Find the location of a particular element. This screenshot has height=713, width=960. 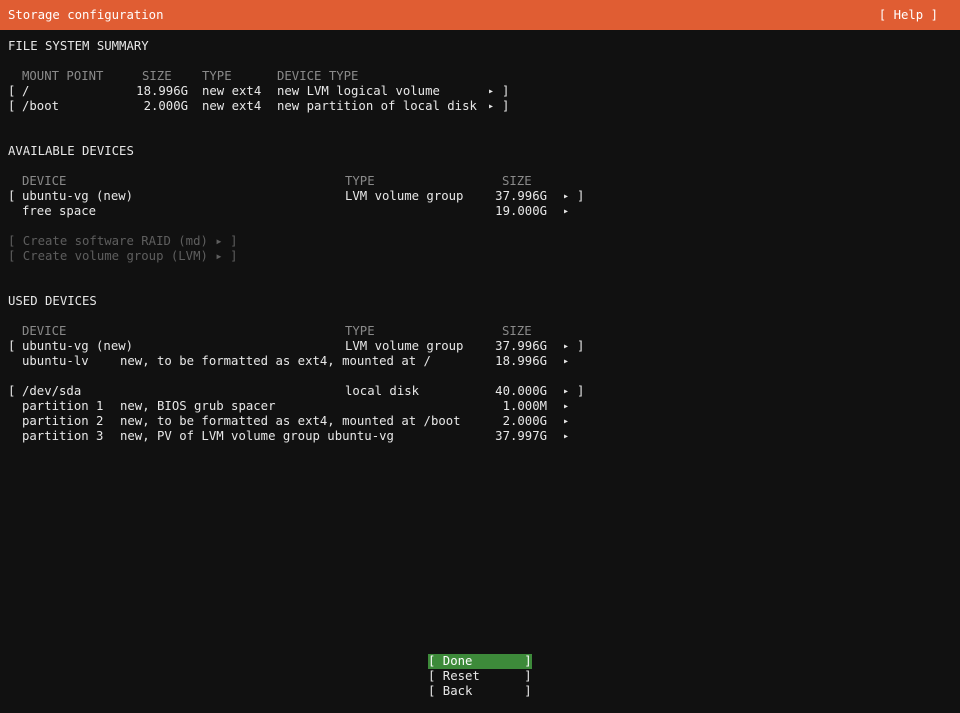

create-raid-button: [ Create software RAID (md) ▸ ] is located at coordinates (123, 241).